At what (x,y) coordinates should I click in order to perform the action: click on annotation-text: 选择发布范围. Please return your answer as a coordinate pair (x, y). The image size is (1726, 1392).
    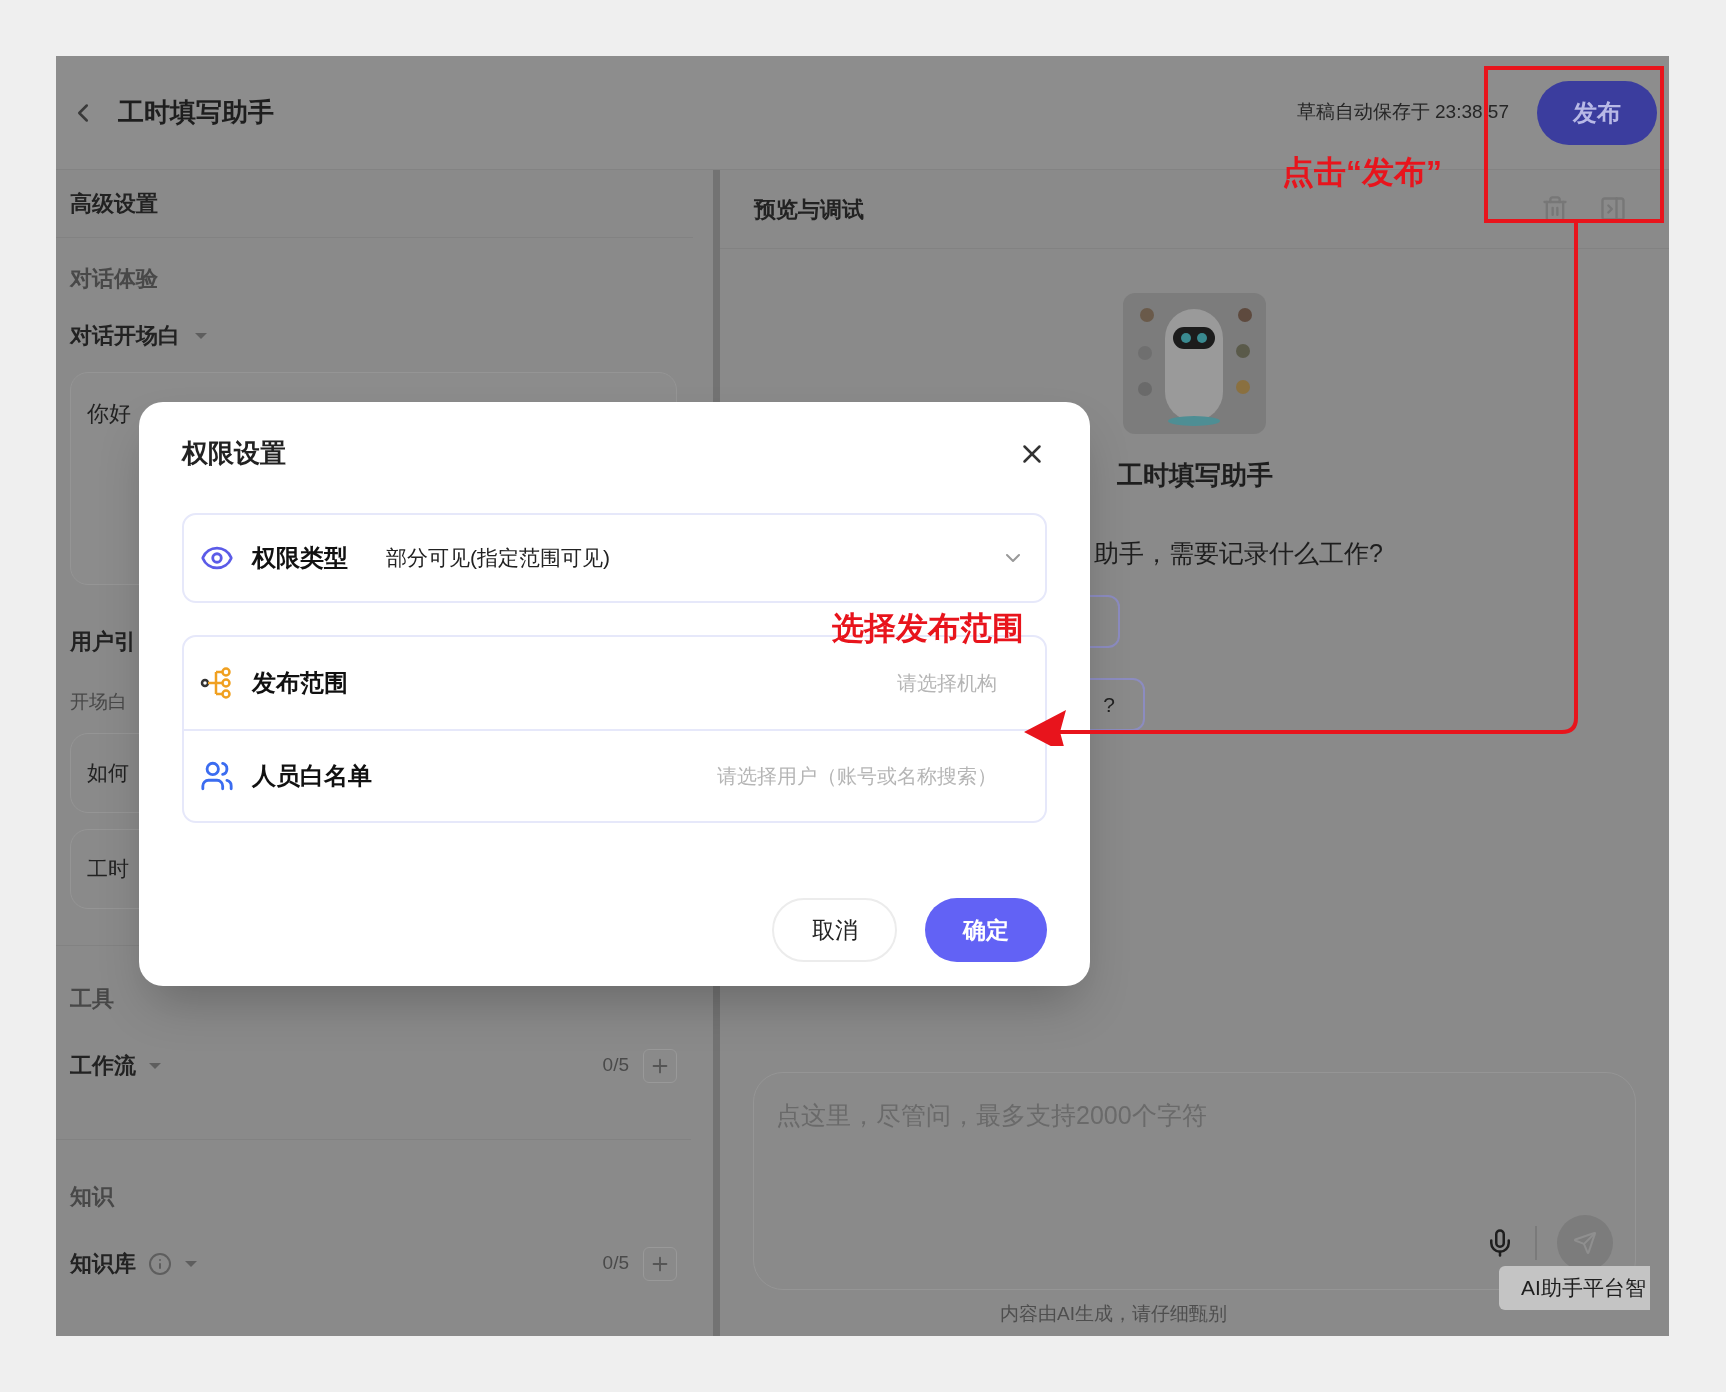
    Looking at the image, I should click on (928, 628).